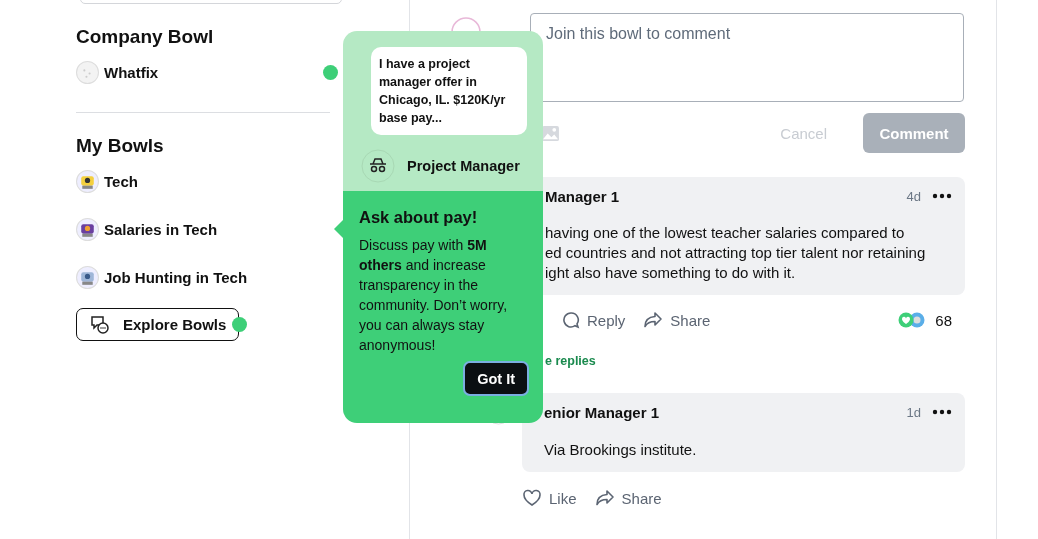 This screenshot has width=1038, height=539. Describe the element at coordinates (496, 378) in the screenshot. I see `got-it-button: Got It` at that location.